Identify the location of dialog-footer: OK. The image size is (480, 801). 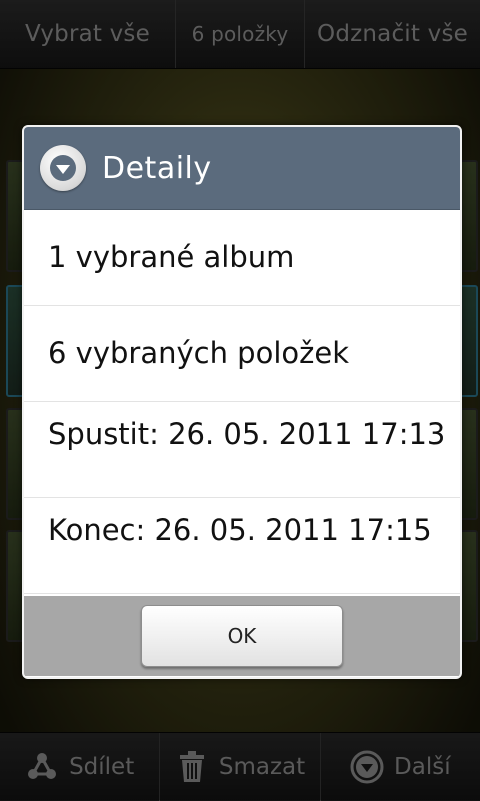
(242, 636).